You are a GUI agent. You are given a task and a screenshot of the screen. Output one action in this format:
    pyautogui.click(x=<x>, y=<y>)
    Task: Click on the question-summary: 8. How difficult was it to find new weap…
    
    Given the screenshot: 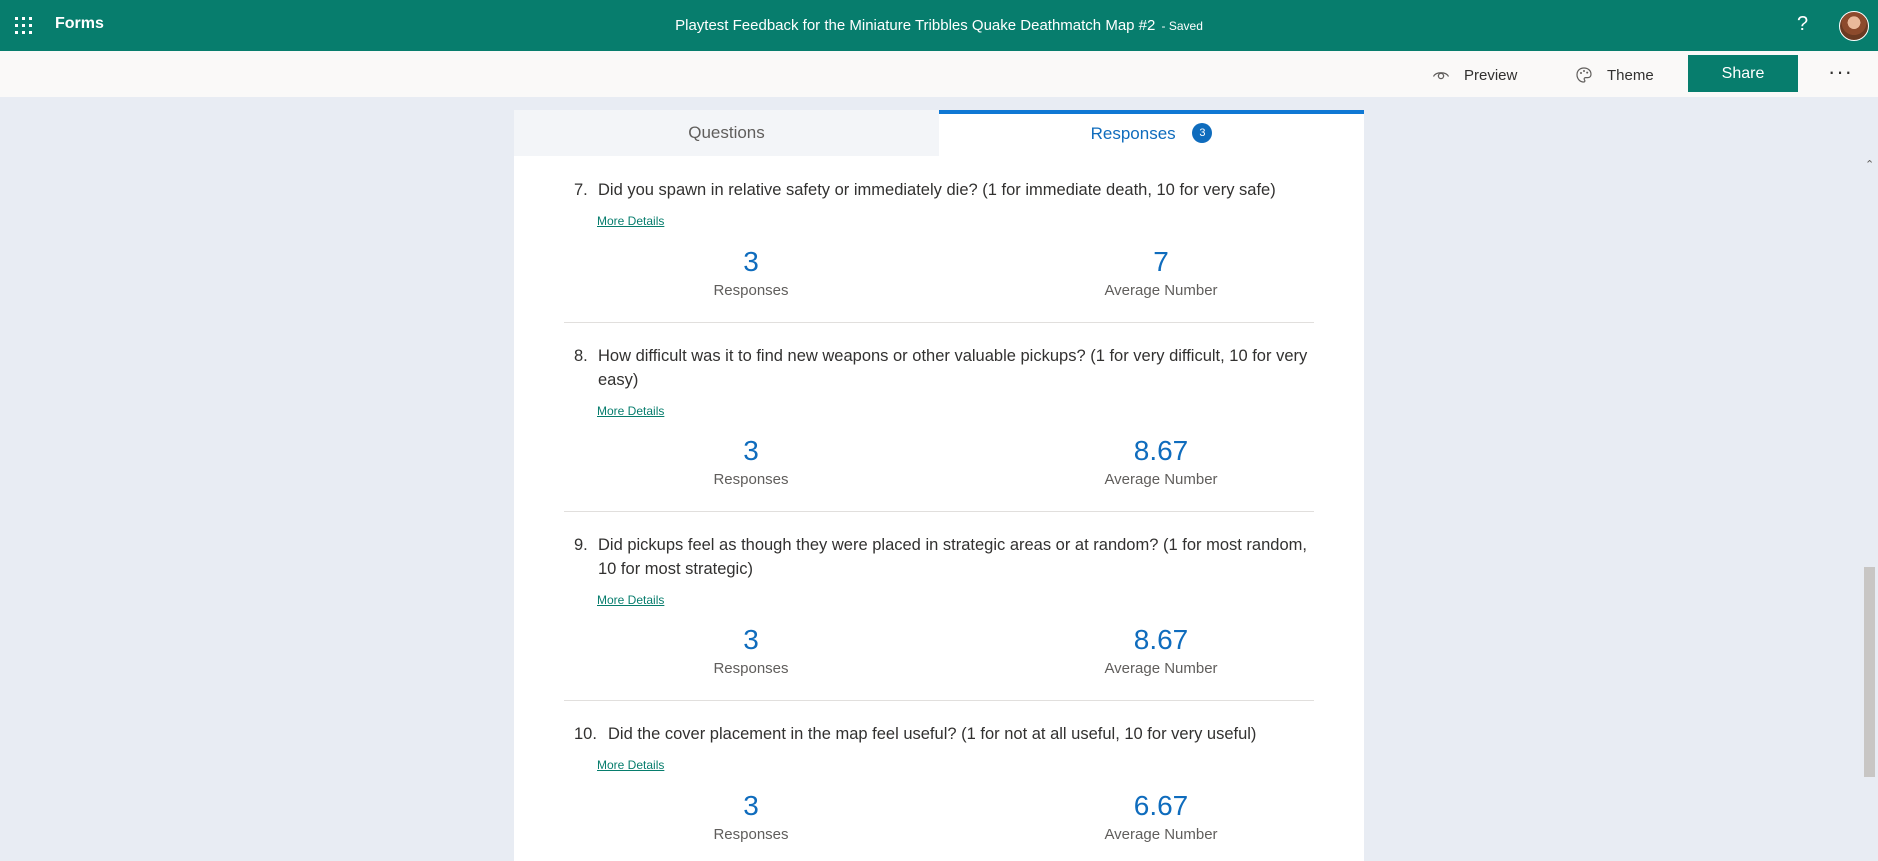 What is the action you would take?
    pyautogui.click(x=939, y=417)
    